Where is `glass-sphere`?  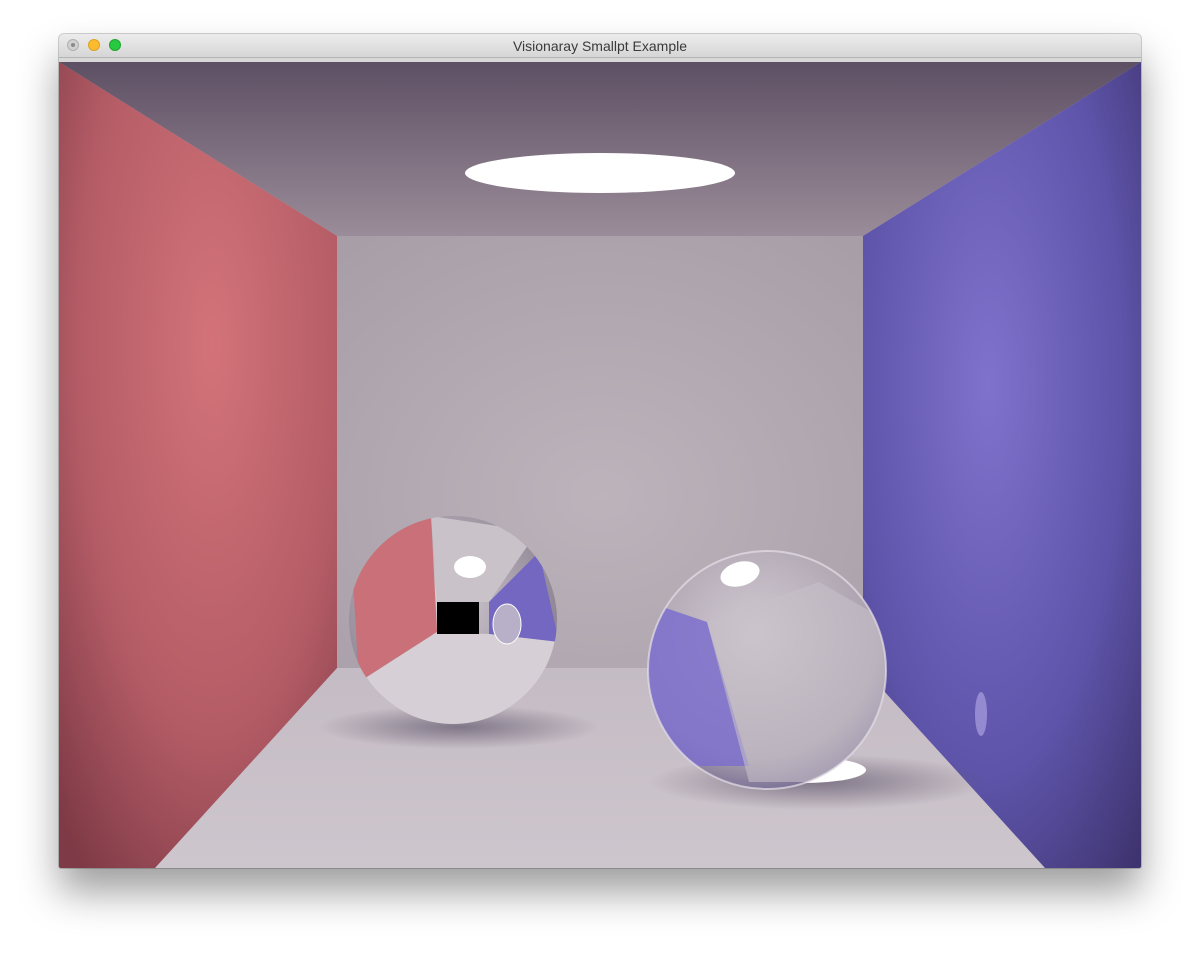 glass-sphere is located at coordinates (767, 670).